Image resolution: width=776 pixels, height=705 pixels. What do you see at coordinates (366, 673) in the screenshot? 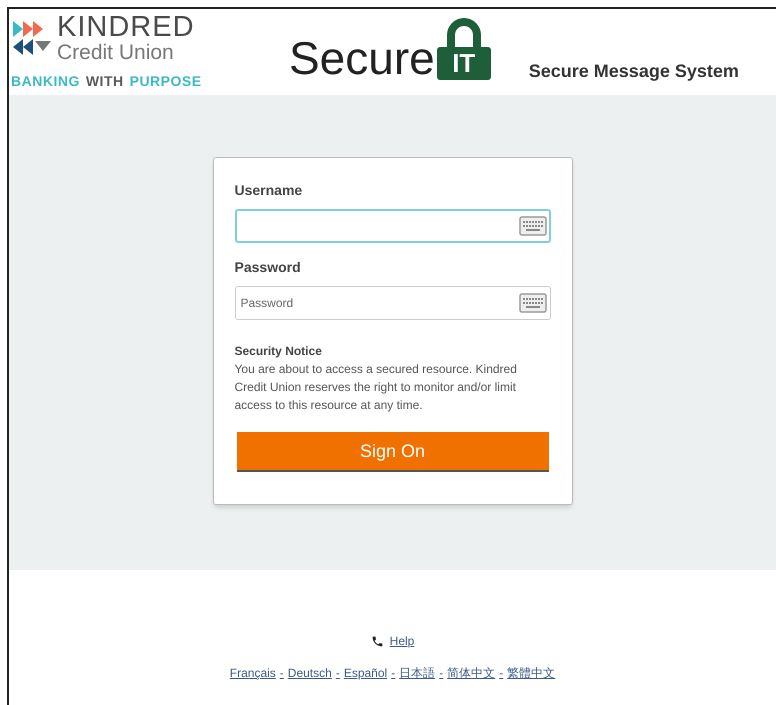
I see `language-link: Español` at bounding box center [366, 673].